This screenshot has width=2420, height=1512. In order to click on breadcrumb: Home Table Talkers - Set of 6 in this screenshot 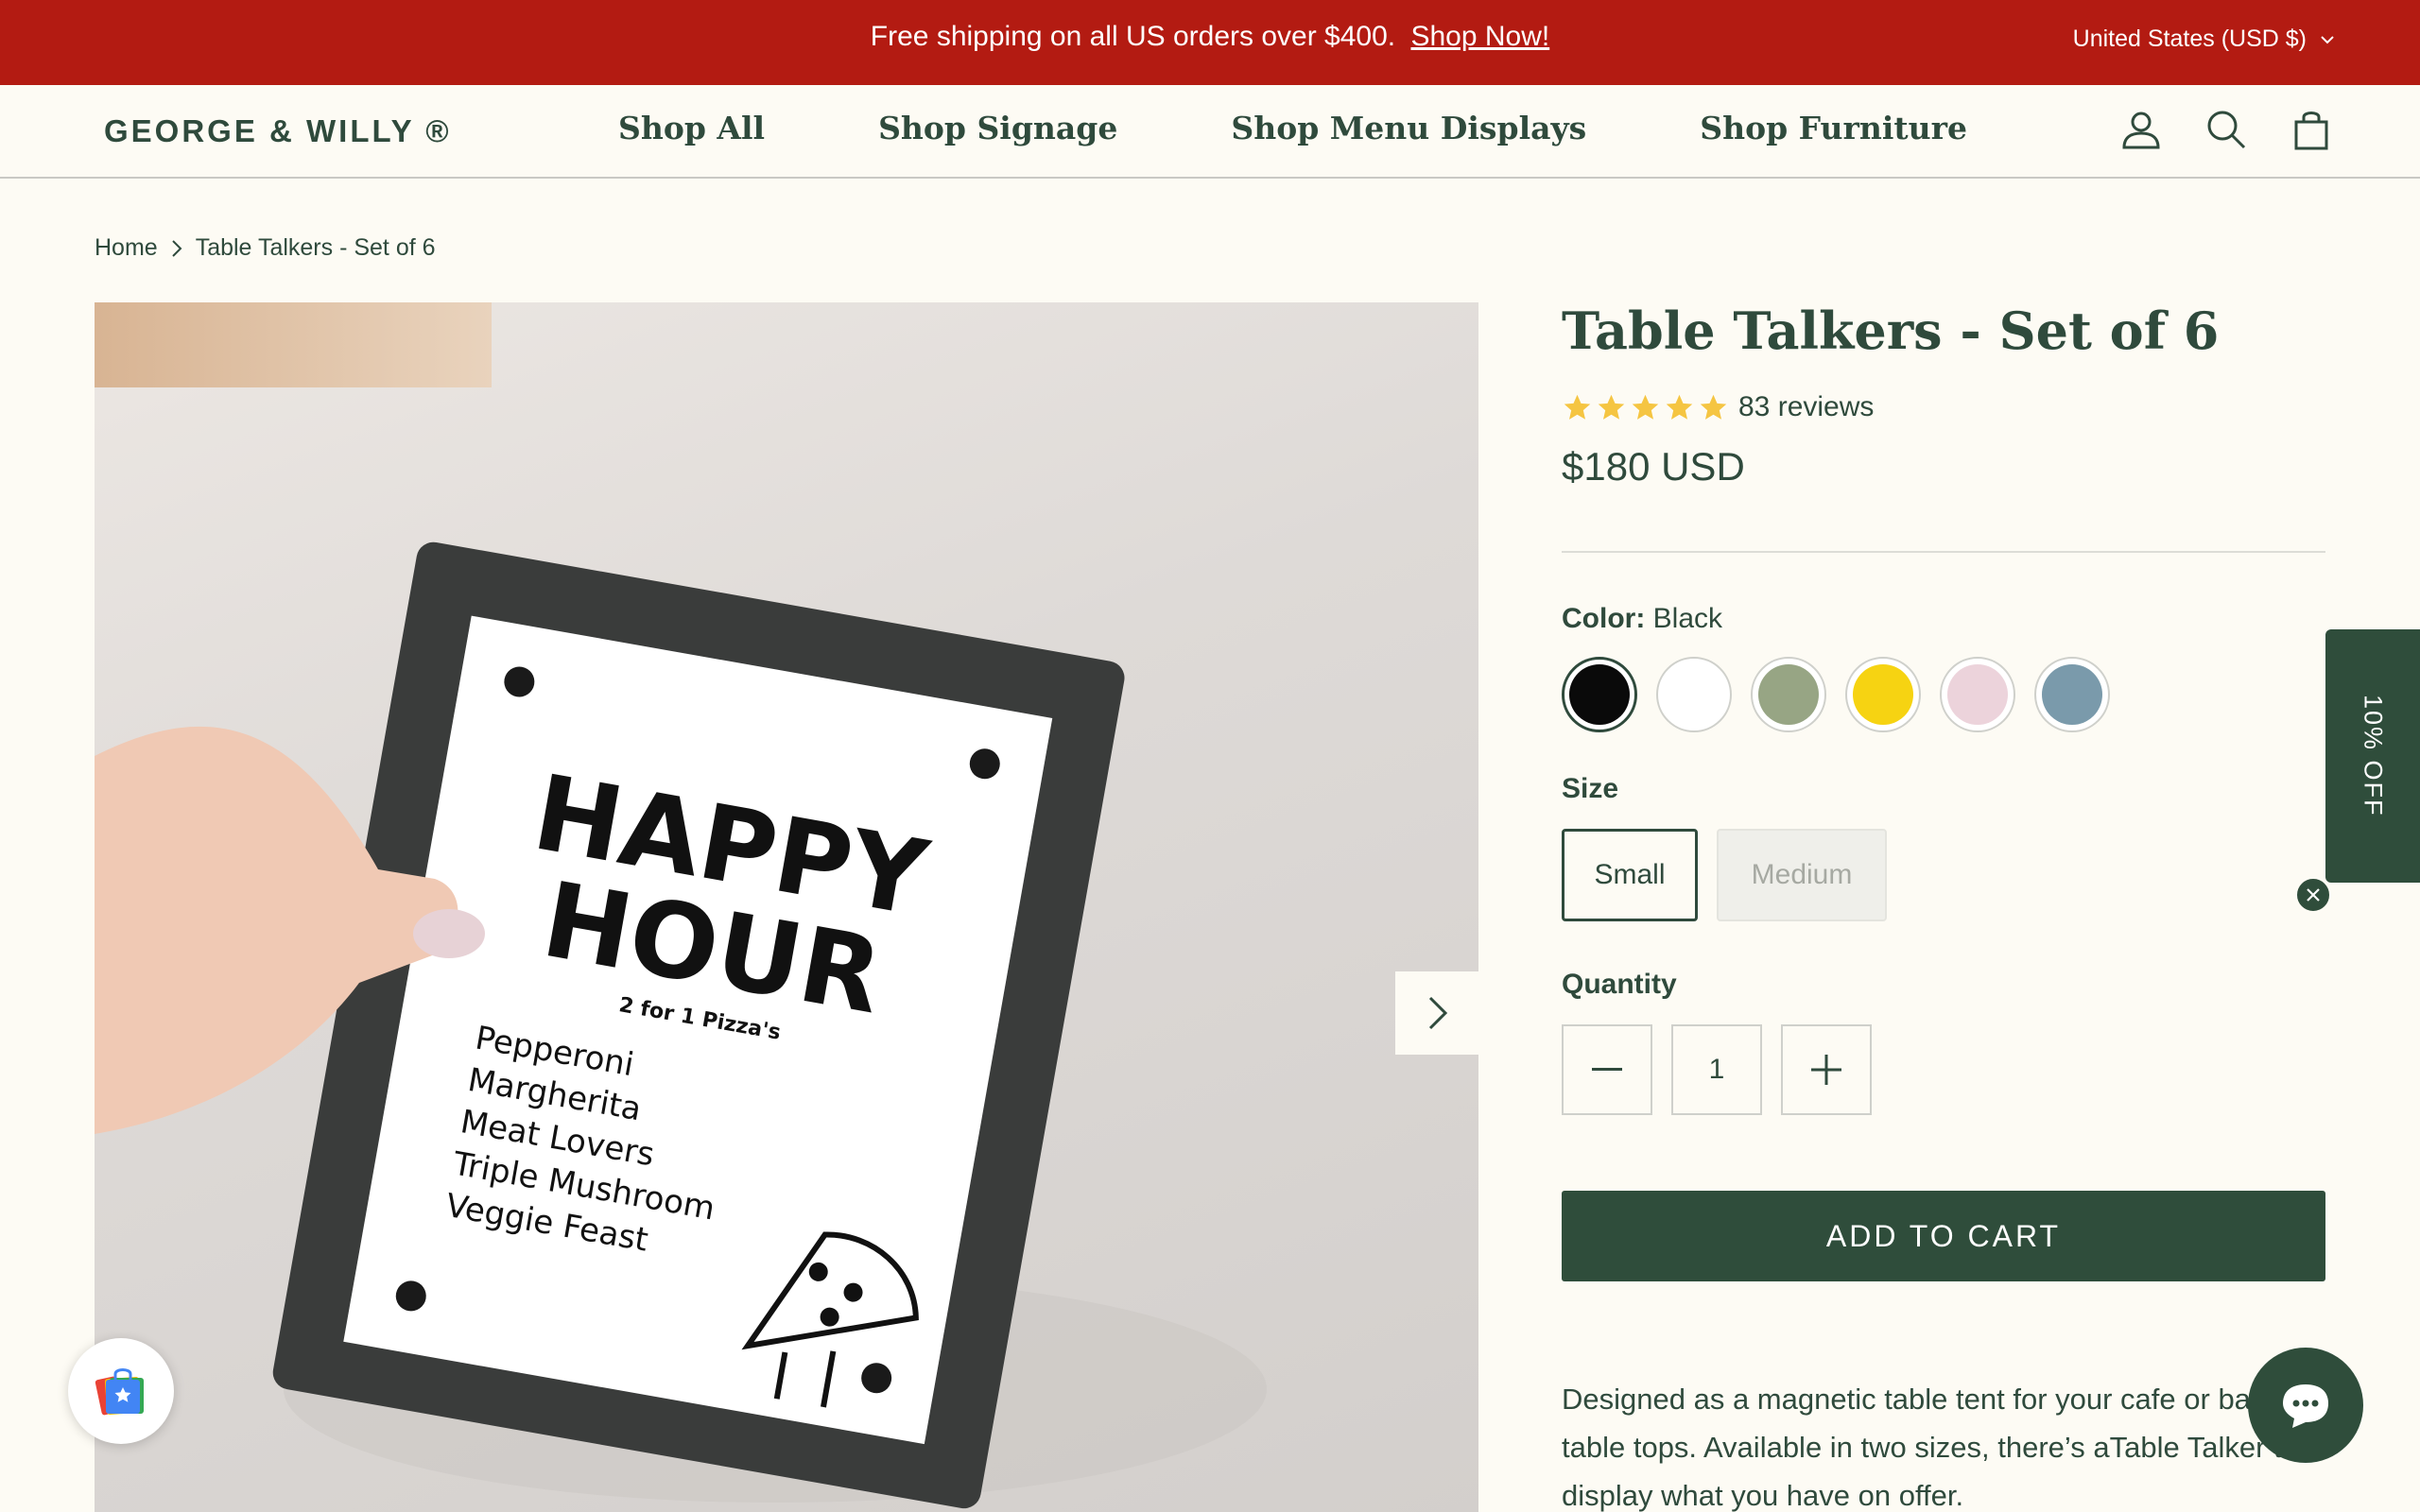, I will do `click(265, 248)`.